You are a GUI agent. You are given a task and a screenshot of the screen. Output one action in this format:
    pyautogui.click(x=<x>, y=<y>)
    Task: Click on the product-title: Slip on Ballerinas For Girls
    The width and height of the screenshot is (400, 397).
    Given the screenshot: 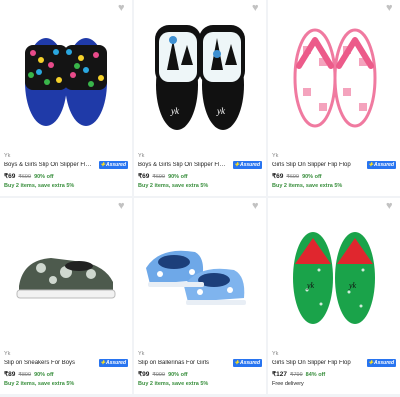 What is the action you would take?
    pyautogui.click(x=173, y=363)
    